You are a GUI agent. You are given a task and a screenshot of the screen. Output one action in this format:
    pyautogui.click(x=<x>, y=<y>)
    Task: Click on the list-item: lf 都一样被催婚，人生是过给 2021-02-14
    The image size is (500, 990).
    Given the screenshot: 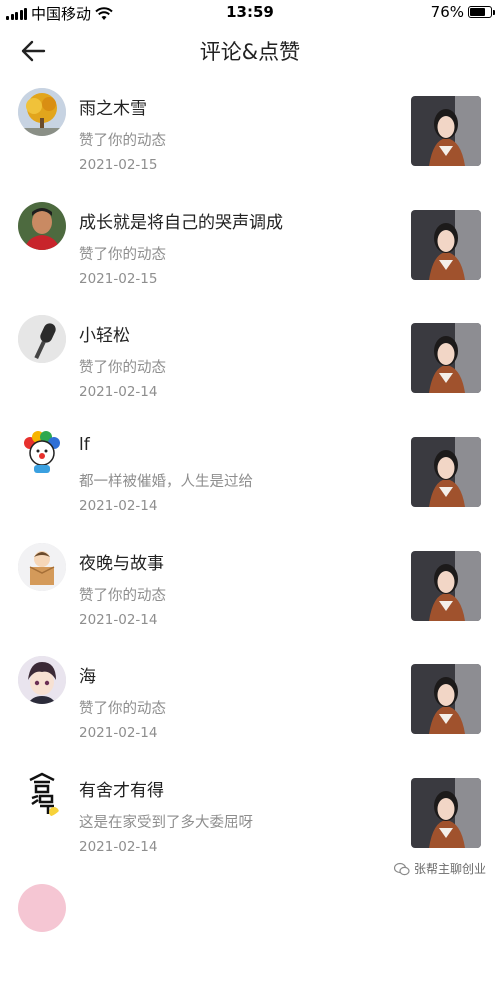 What is the action you would take?
    pyautogui.click(x=250, y=478)
    